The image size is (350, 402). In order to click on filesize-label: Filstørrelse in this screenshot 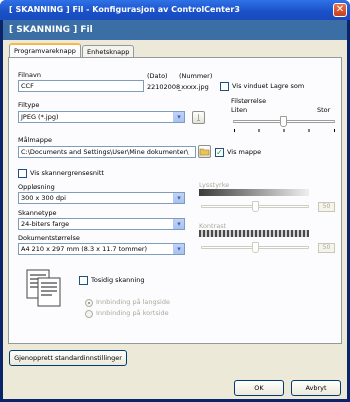, I will do `click(249, 101)`.